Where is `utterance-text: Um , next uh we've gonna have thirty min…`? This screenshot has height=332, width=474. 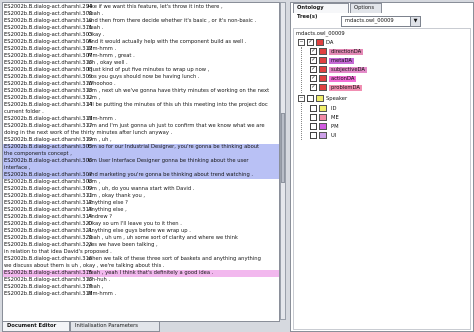
utterance-text: Um , next uh we've gonna have thirty min… is located at coordinates (179, 91).